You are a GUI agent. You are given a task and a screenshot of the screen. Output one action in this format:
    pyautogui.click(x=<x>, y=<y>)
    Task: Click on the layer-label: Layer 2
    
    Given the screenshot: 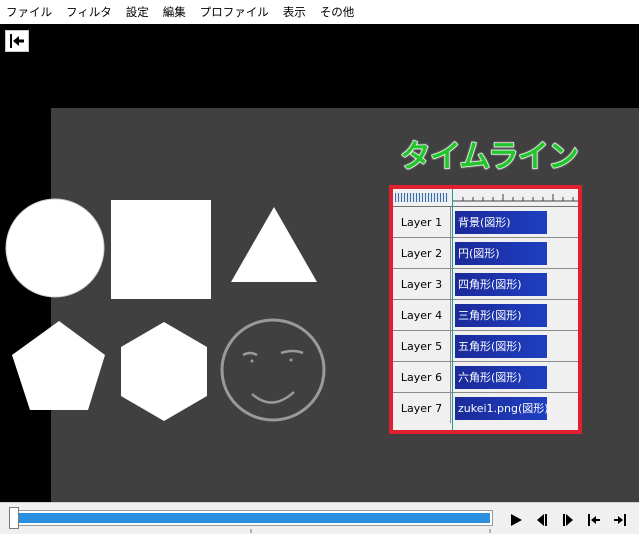 What is the action you would take?
    pyautogui.click(x=422, y=253)
    